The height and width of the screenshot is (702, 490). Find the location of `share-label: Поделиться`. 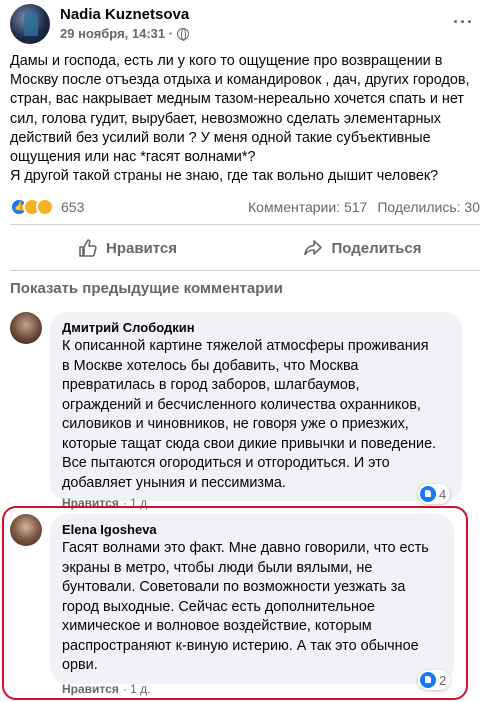

share-label: Поделиться is located at coordinates (376, 248).